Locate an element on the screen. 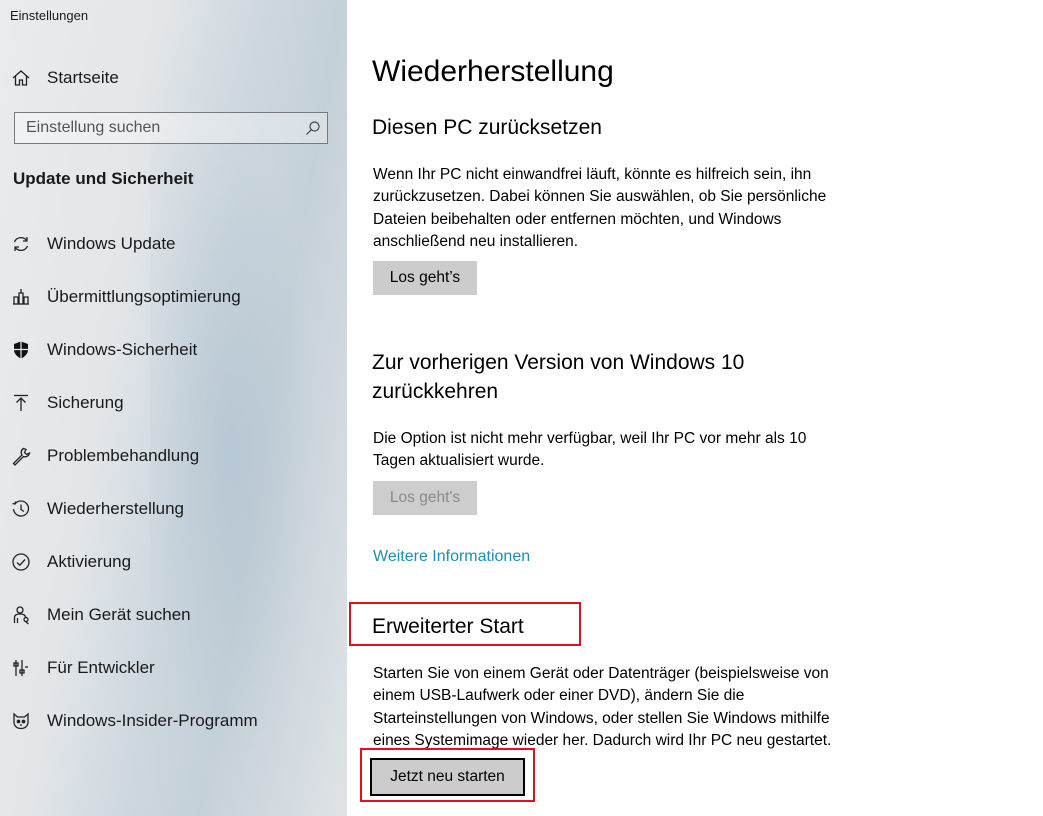  sidebar-item-label: Windows Update is located at coordinates (111, 243).